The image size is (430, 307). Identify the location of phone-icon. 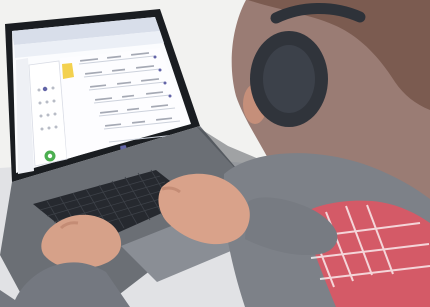
(50, 156).